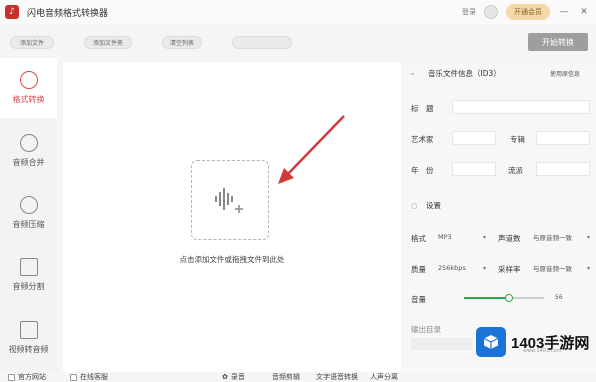 The width and height of the screenshot is (596, 382). I want to click on audio-edit-button: 音频剪辑, so click(286, 377).